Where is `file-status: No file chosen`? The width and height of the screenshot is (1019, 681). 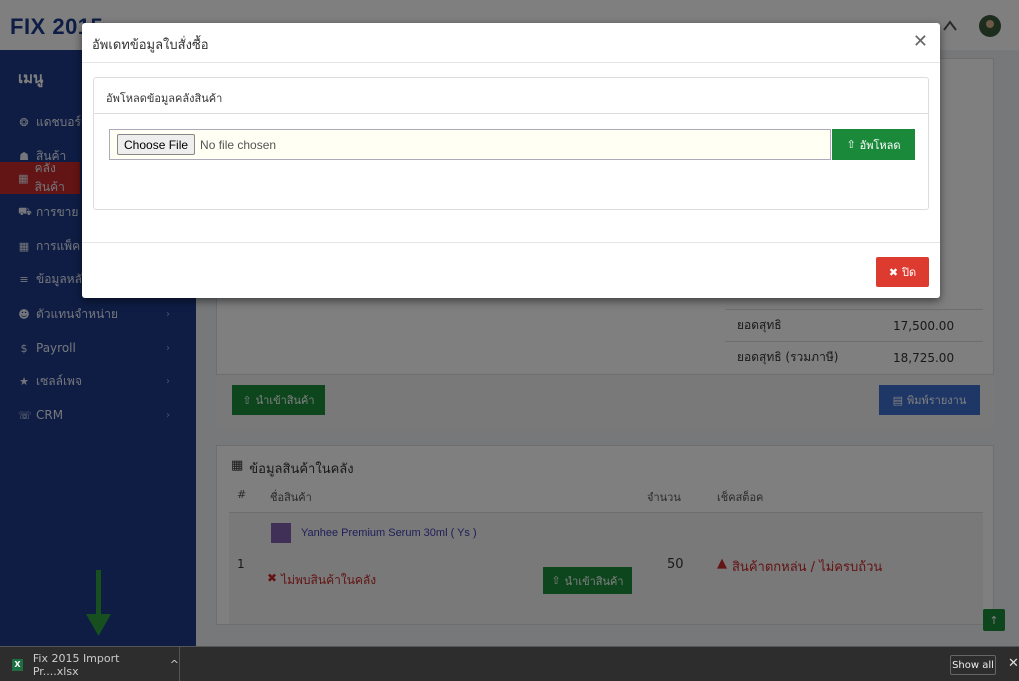
file-status: No file chosen is located at coordinates (238, 144).